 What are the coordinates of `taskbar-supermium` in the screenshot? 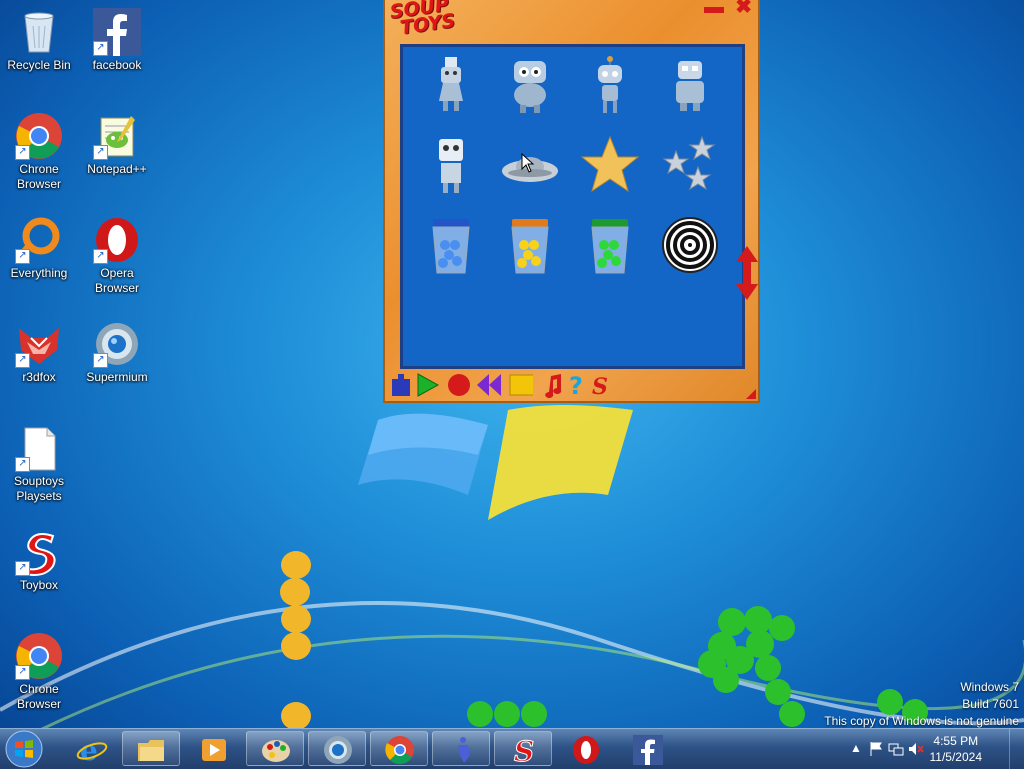 It's located at (337, 748).